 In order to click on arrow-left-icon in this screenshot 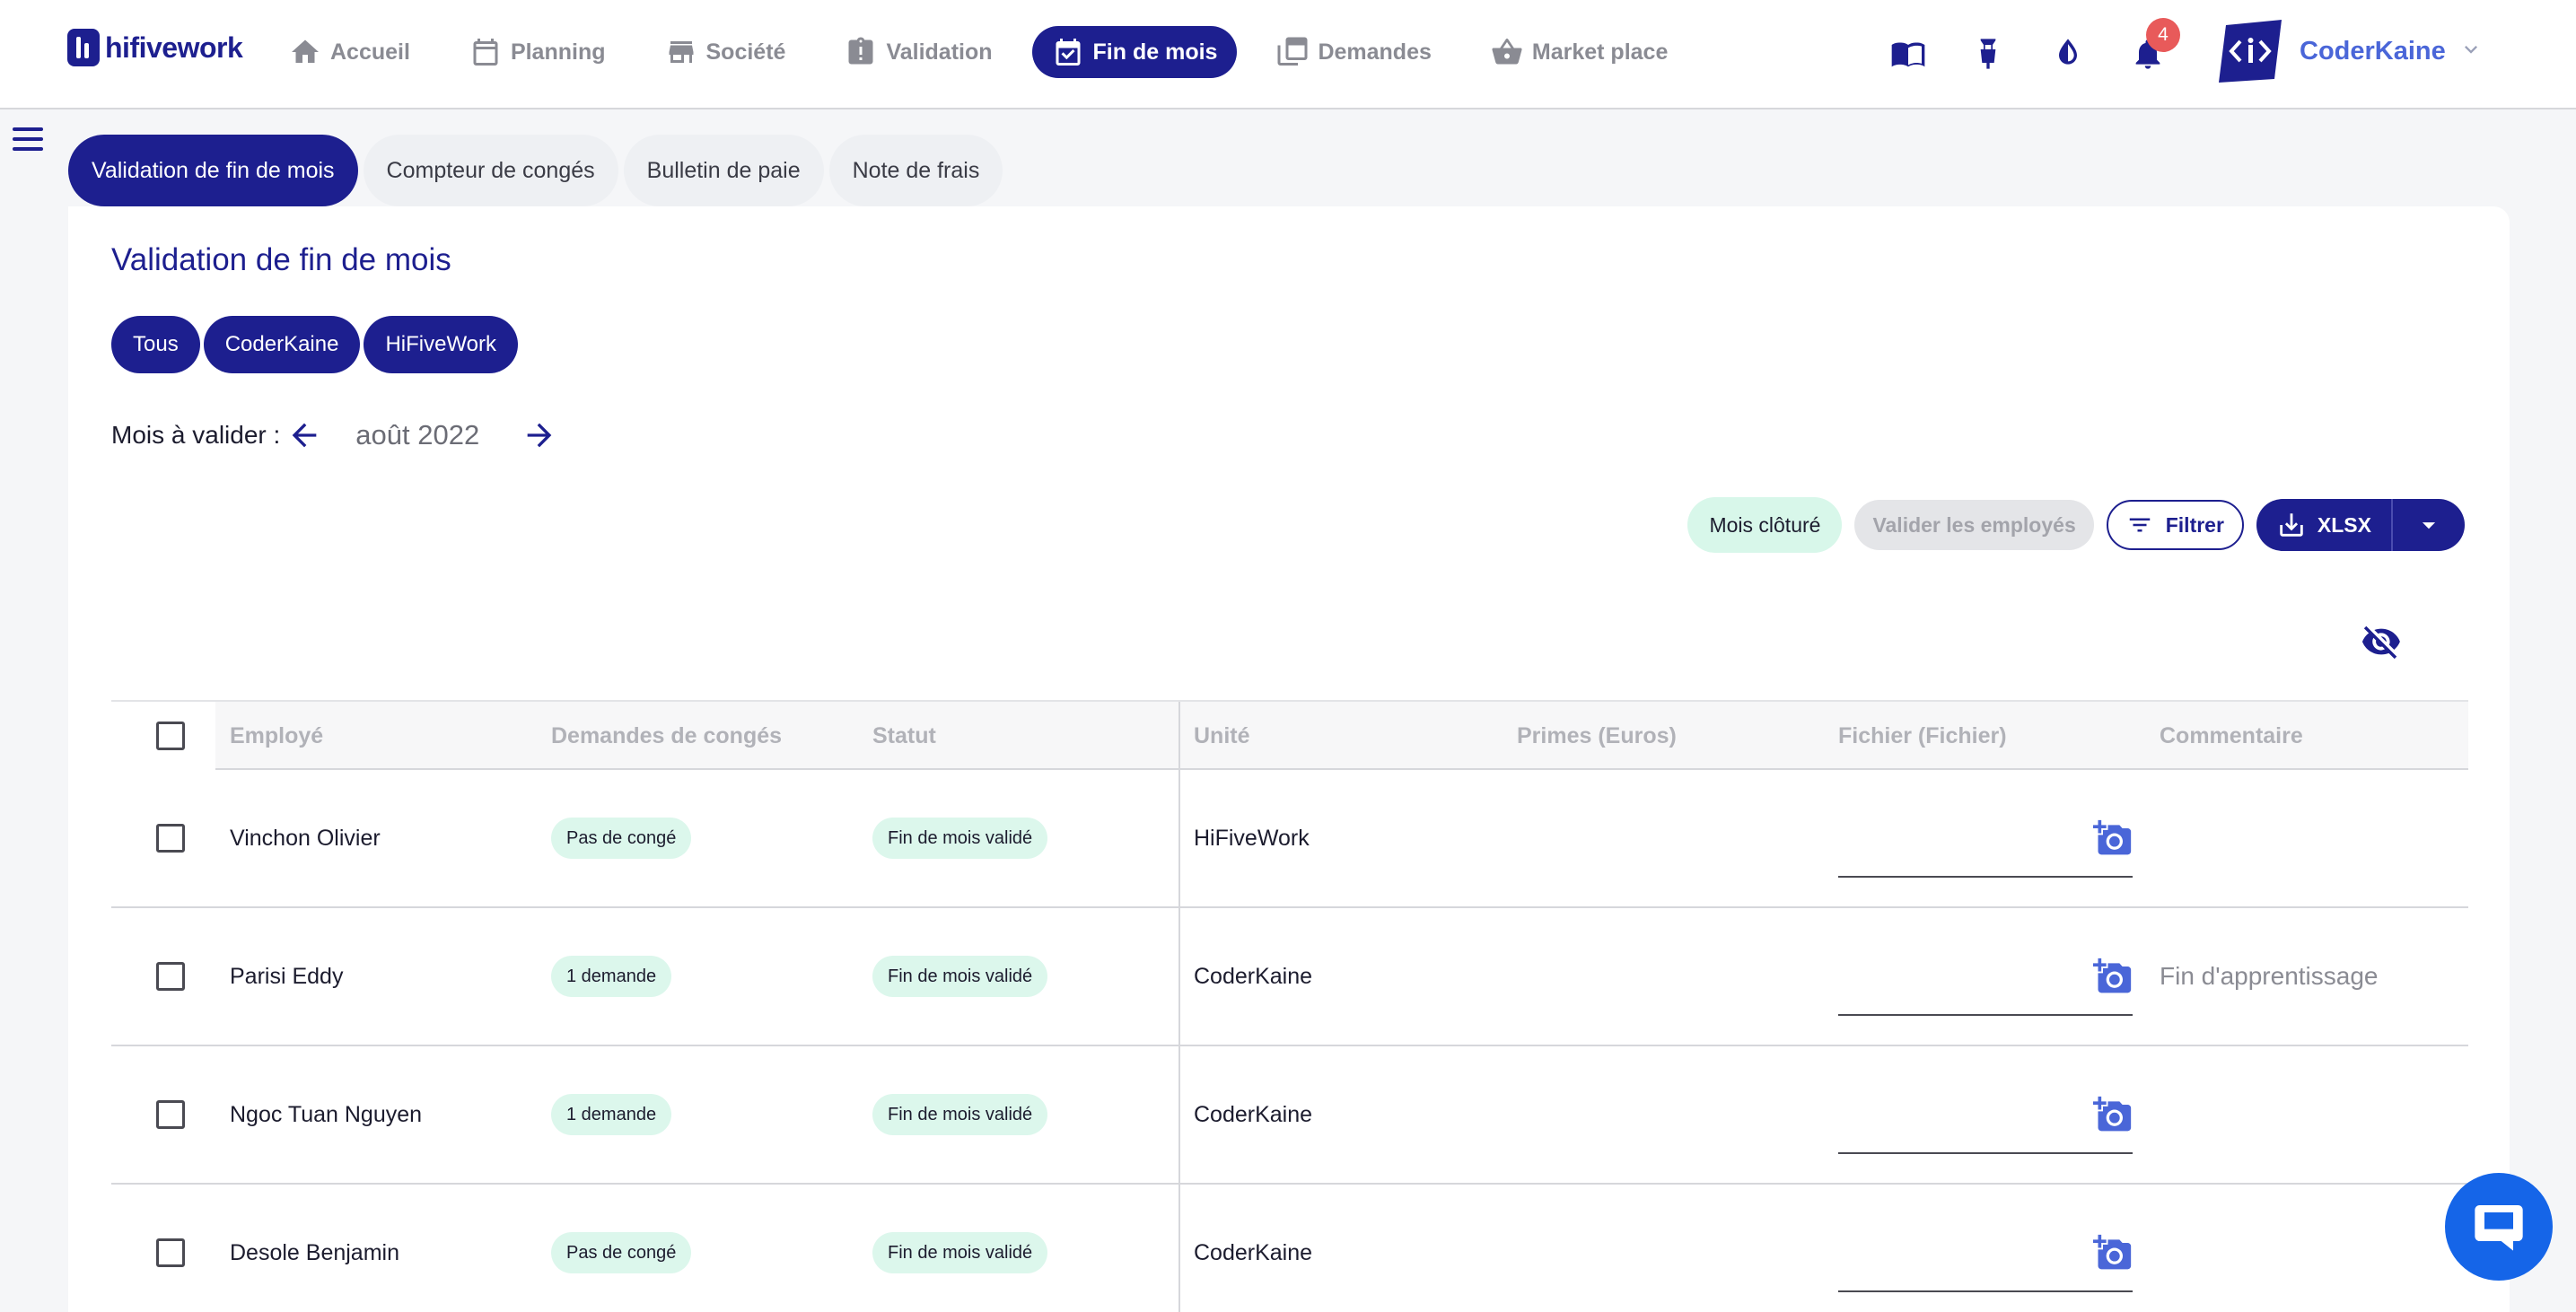, I will do `click(304, 435)`.